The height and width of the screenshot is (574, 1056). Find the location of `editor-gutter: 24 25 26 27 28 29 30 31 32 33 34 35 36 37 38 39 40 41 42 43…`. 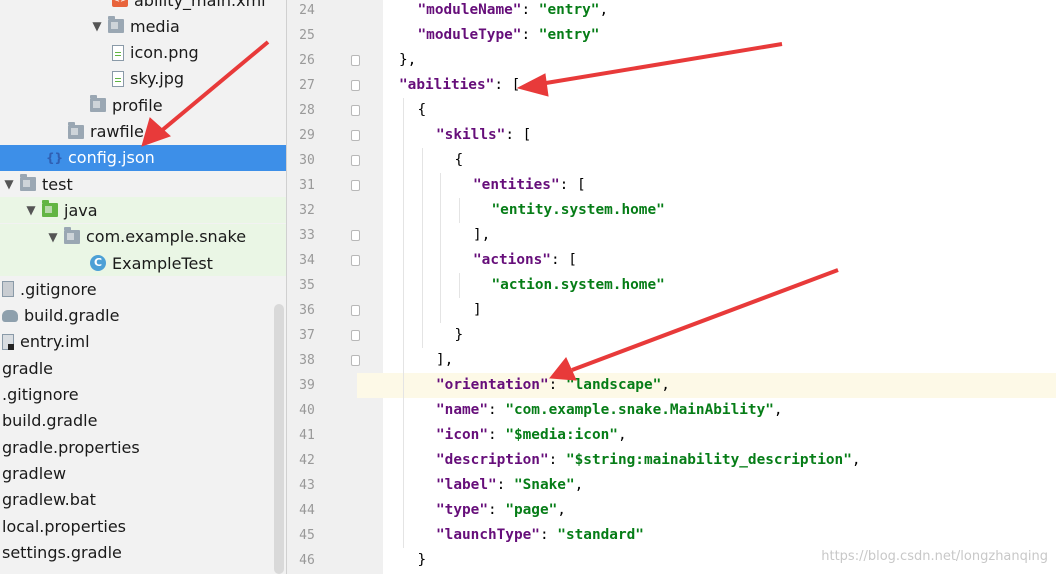

editor-gutter: 24 25 26 27 28 29 30 31 32 33 34 35 36 37 38 39 40 41 42 43… is located at coordinates (335, 287).